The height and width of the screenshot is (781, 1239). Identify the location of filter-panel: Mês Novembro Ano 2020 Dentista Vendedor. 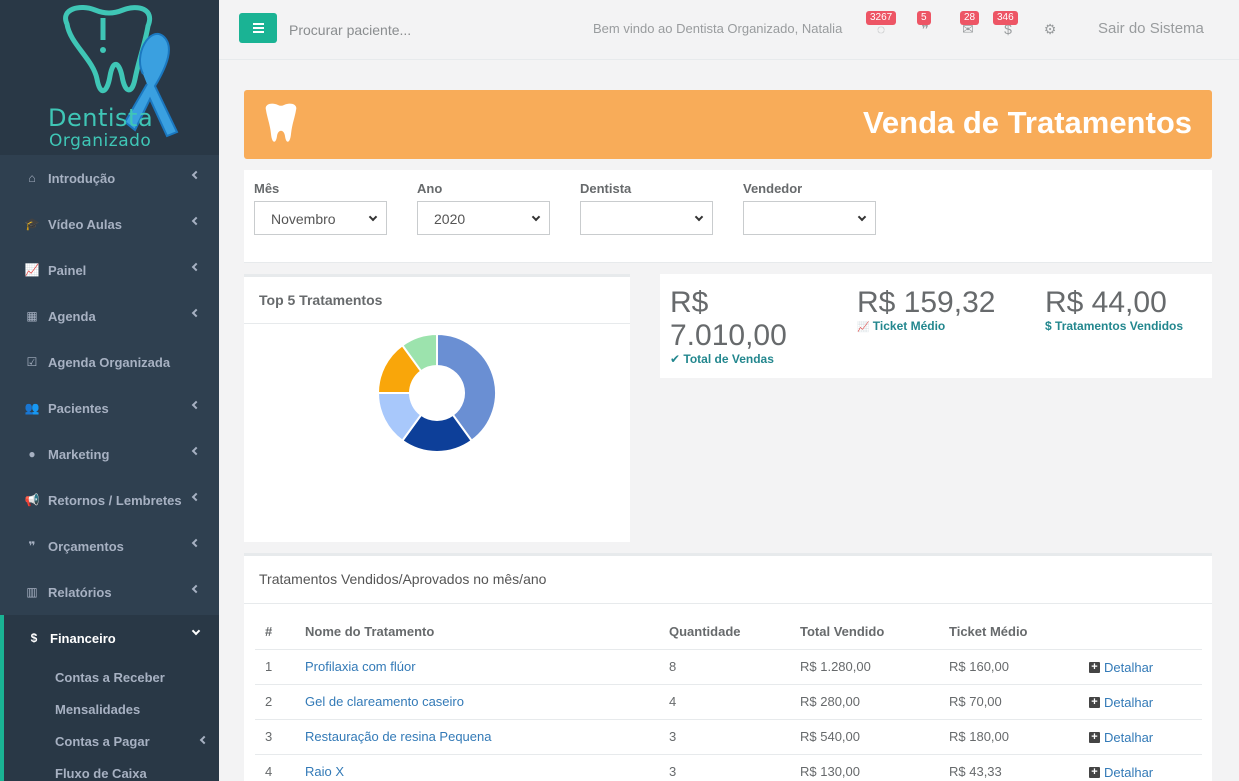
(728, 216).